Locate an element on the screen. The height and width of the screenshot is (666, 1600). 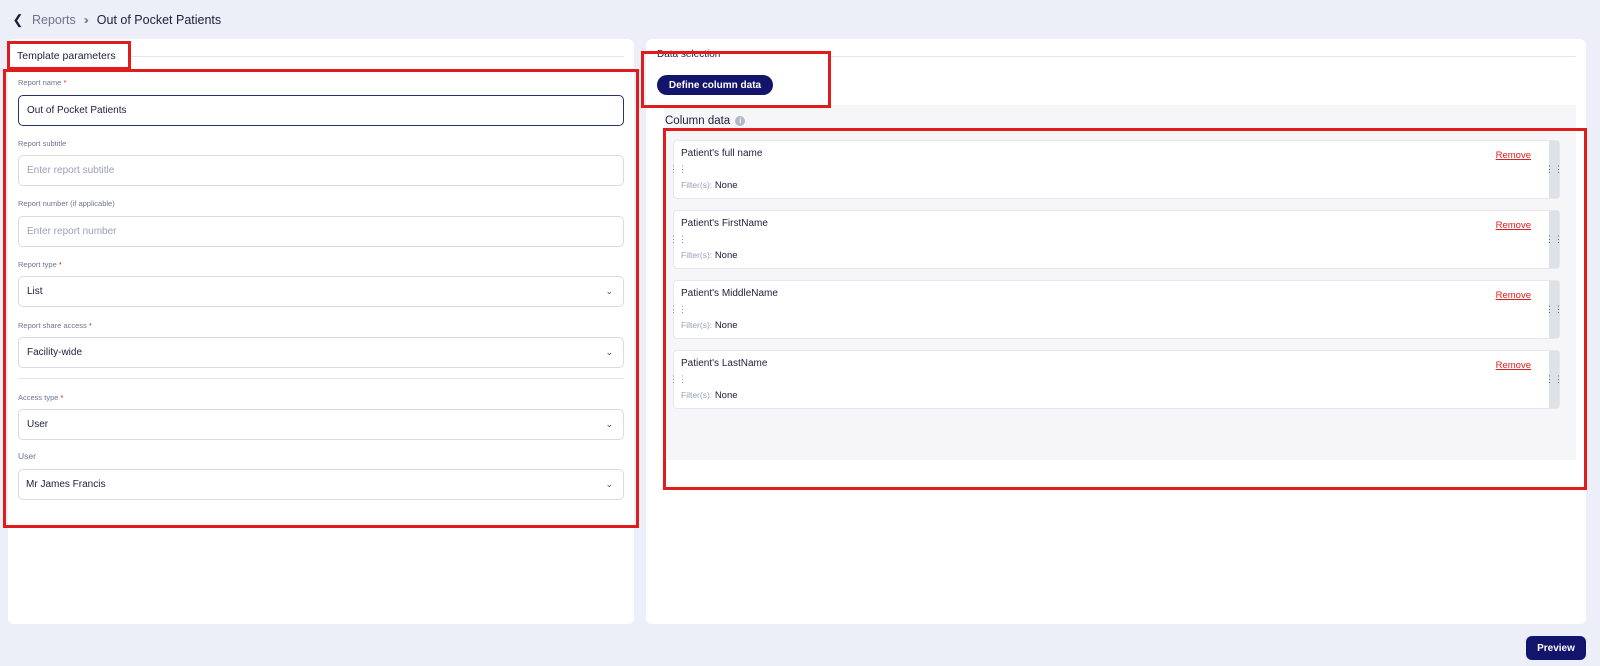
form-divider is located at coordinates (321, 378).